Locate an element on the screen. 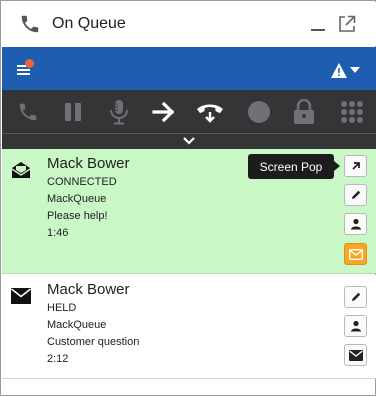 The width and height of the screenshot is (376, 396). minimize-button is located at coordinates (318, 30).